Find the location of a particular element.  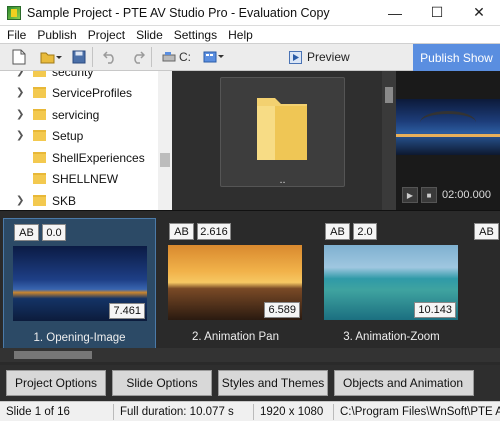

preview-button: Preview is located at coordinates (319, 57).